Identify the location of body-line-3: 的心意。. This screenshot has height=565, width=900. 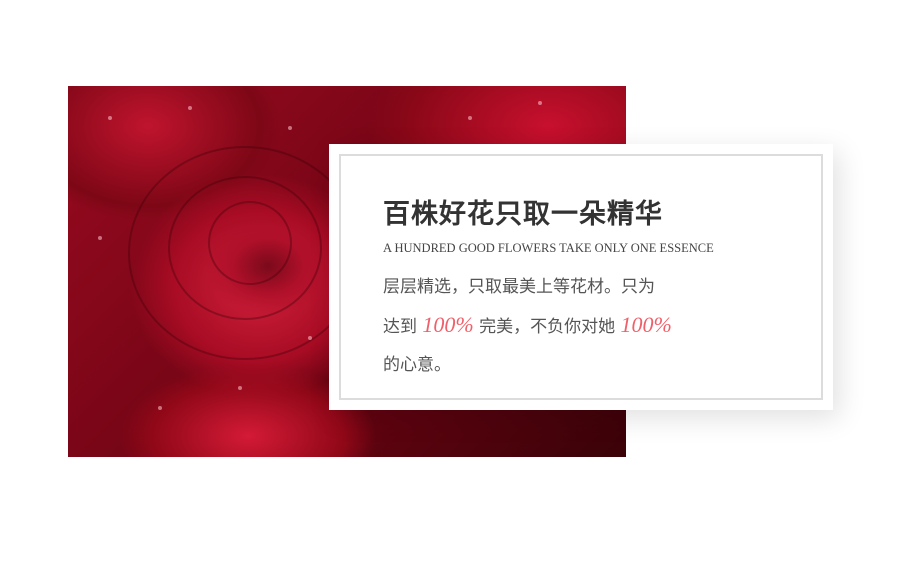
(417, 365).